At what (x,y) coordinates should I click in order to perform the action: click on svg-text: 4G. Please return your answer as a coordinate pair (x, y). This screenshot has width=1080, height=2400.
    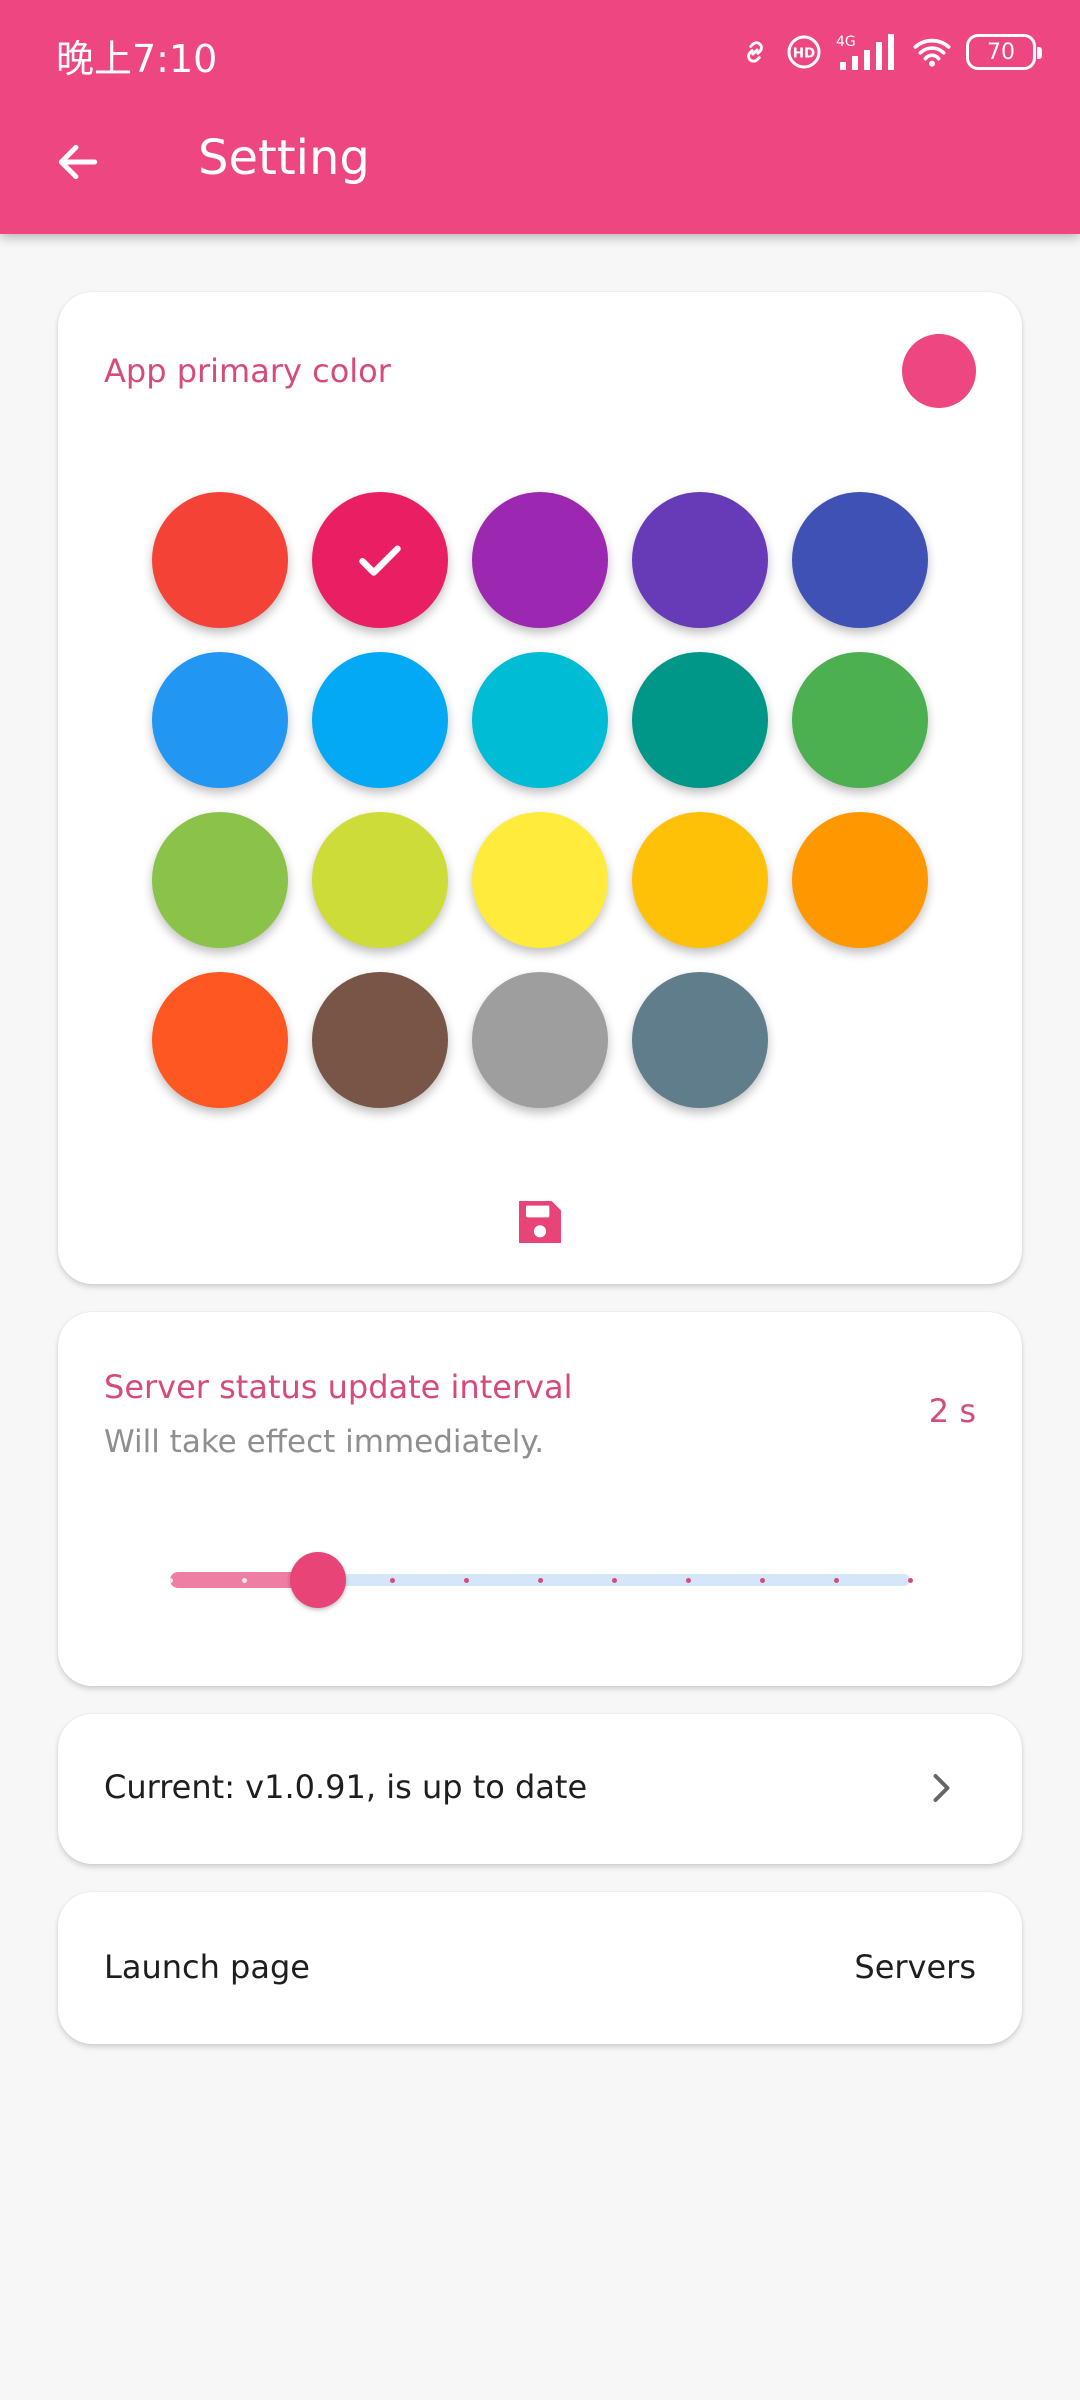
    Looking at the image, I should click on (846, 42).